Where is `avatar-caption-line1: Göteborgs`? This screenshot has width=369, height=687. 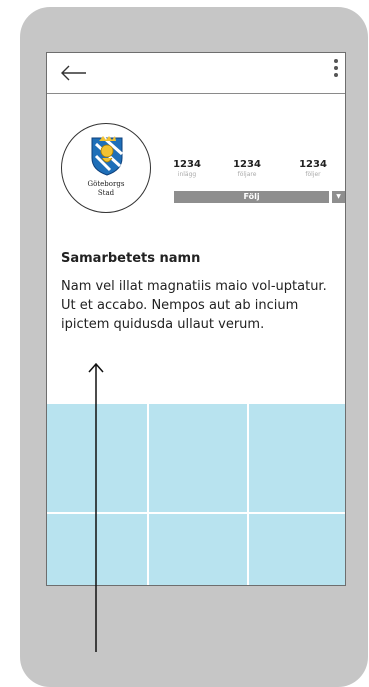 avatar-caption-line1: Göteborgs is located at coordinates (106, 184).